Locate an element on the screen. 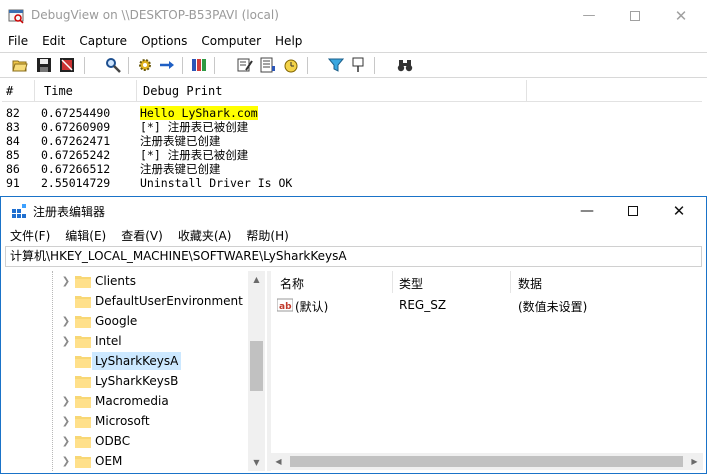 This screenshot has height=474, width=707. tree-item-label: LySharkKeysB is located at coordinates (137, 381).